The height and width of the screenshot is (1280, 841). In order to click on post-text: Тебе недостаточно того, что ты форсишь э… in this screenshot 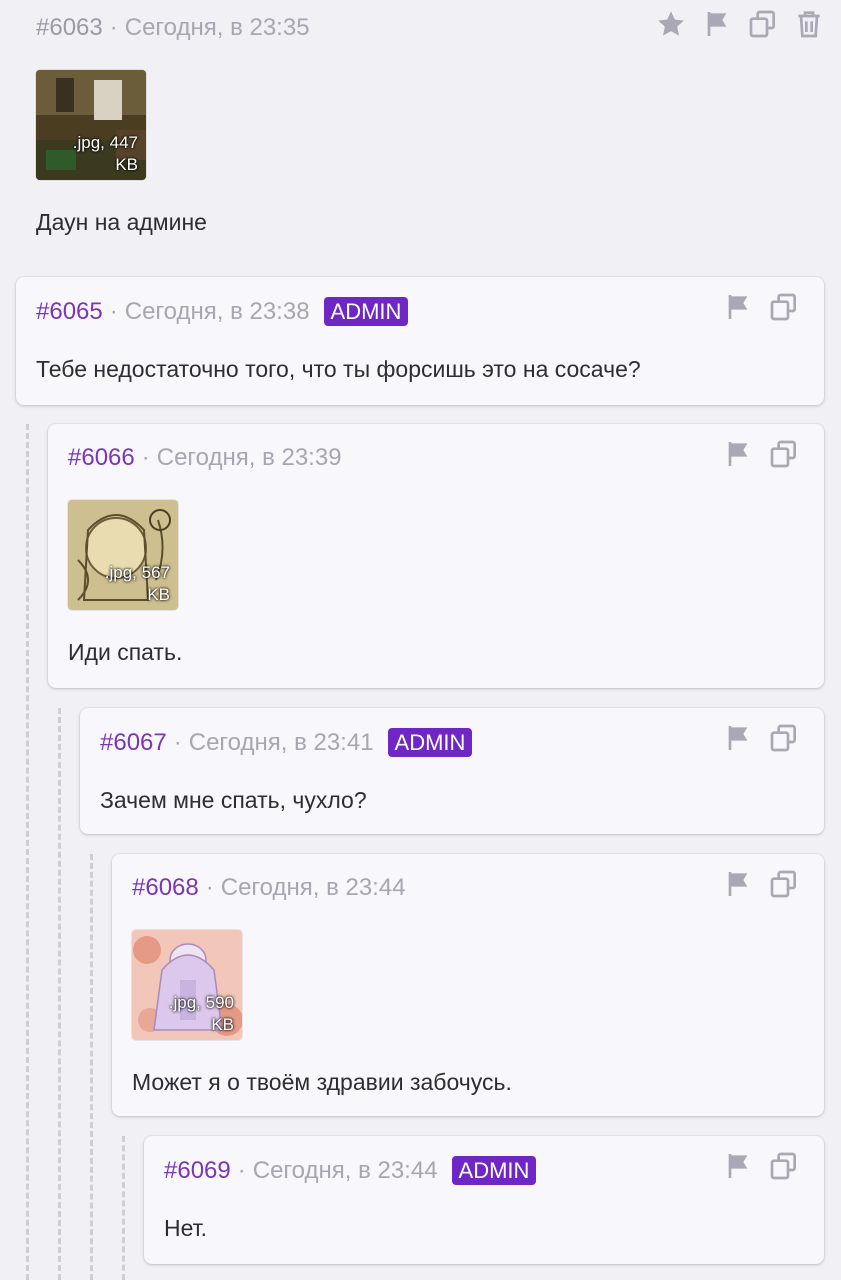, I will do `click(338, 369)`.